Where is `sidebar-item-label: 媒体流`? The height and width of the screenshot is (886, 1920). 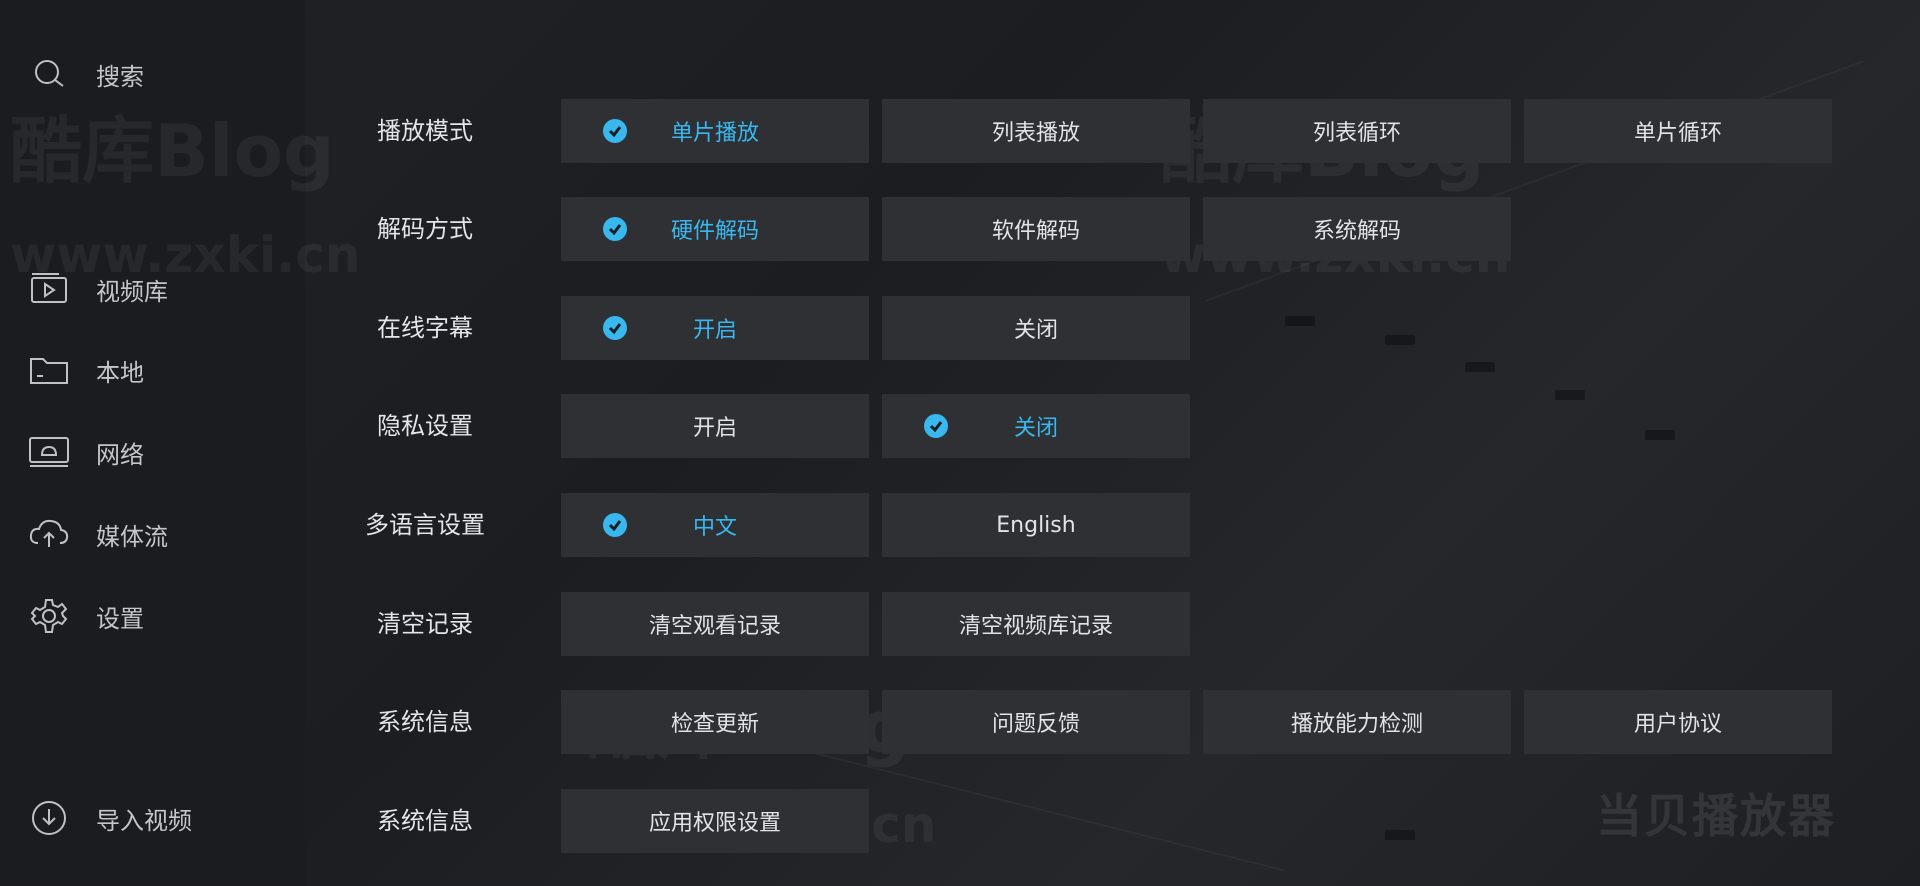 sidebar-item-label: 媒体流 is located at coordinates (132, 536).